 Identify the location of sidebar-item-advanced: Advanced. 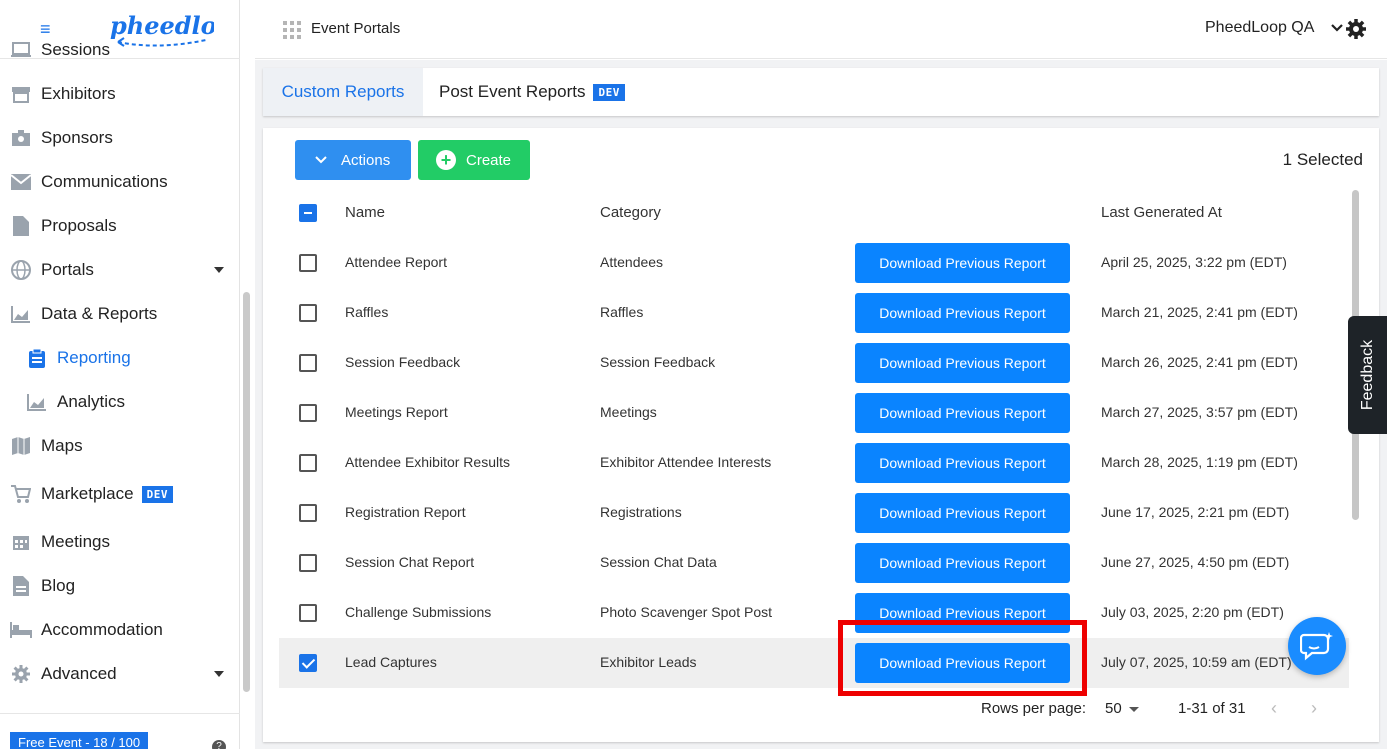
(120, 674).